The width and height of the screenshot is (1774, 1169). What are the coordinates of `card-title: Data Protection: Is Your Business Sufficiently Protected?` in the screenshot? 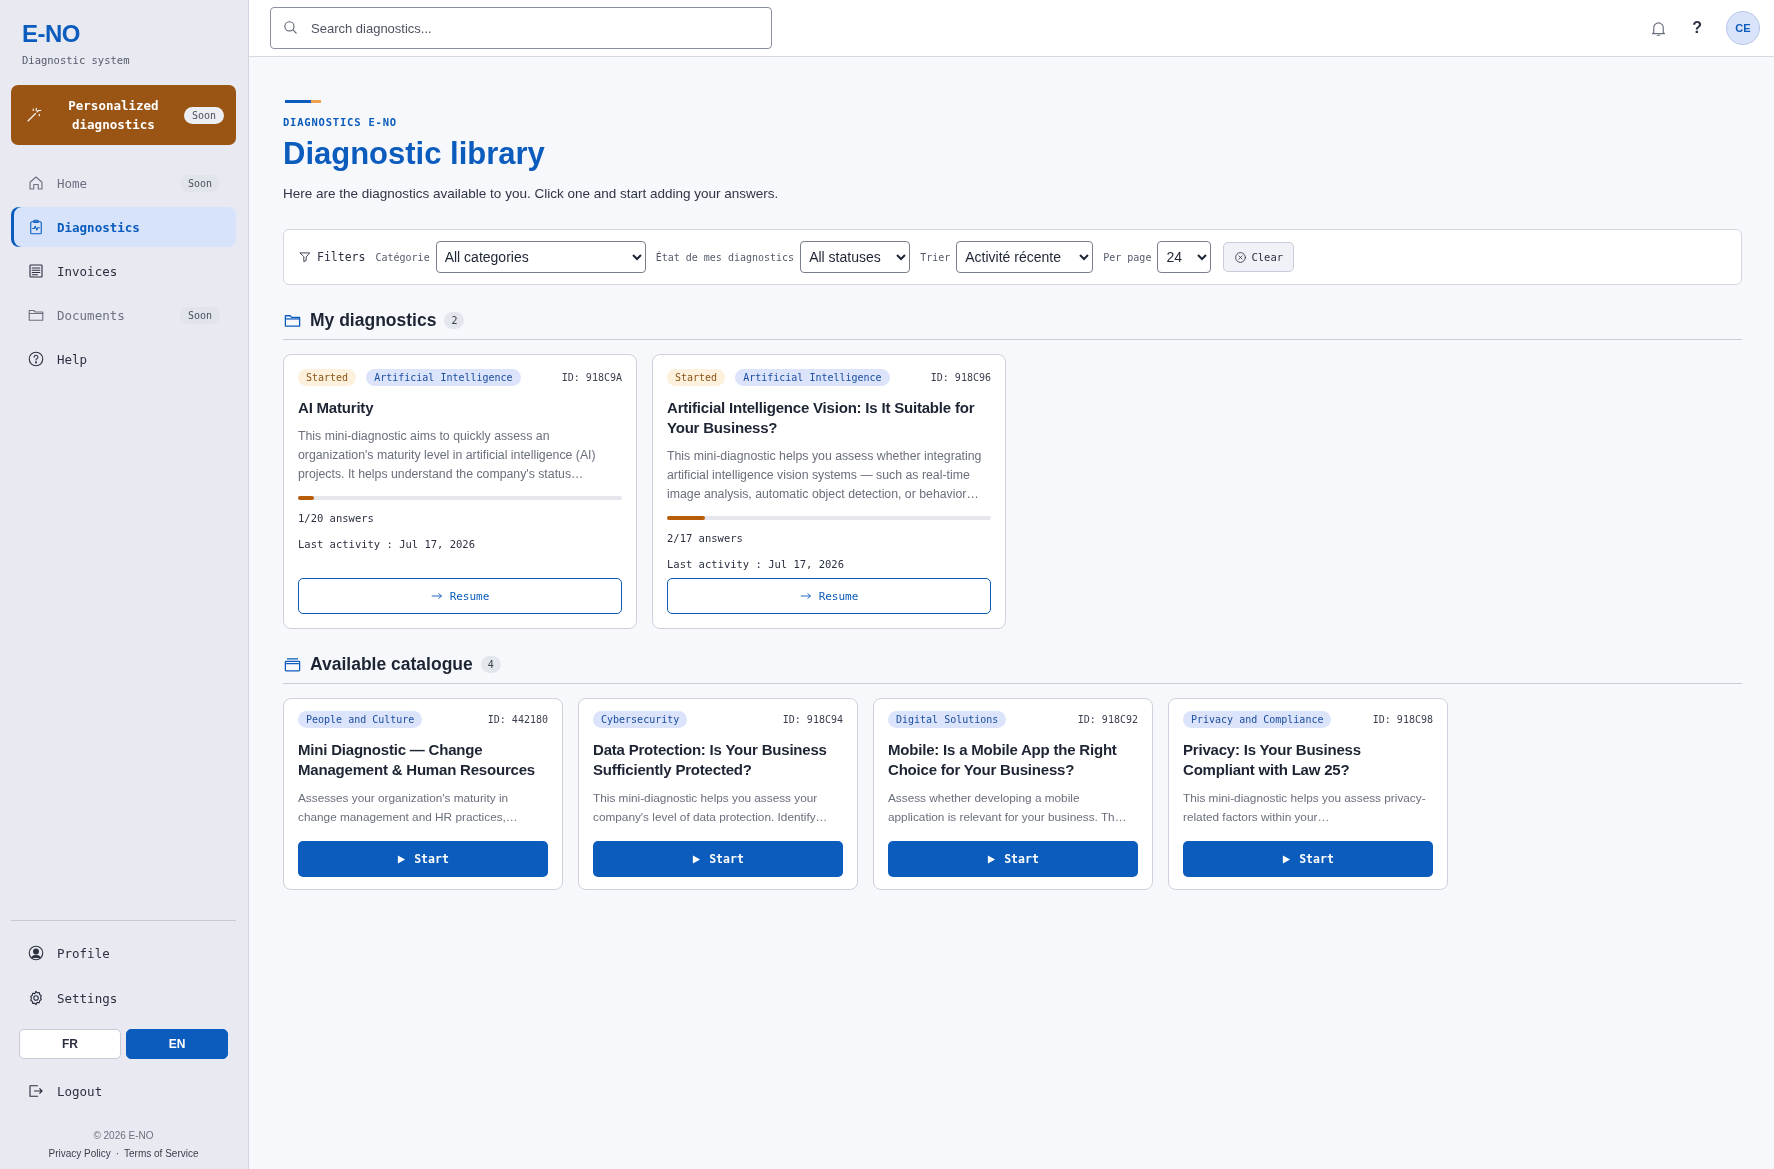 It's located at (710, 760).